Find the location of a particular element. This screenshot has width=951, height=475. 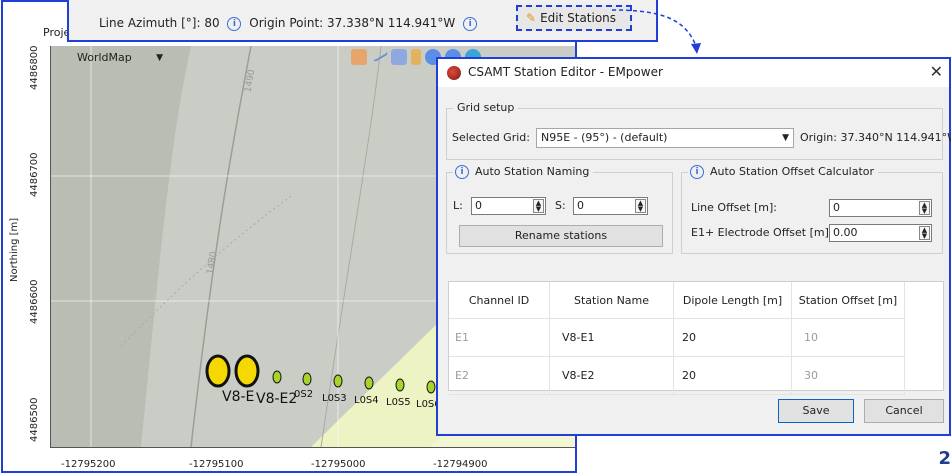

x-tick-label: -12795000 is located at coordinates (338, 464).